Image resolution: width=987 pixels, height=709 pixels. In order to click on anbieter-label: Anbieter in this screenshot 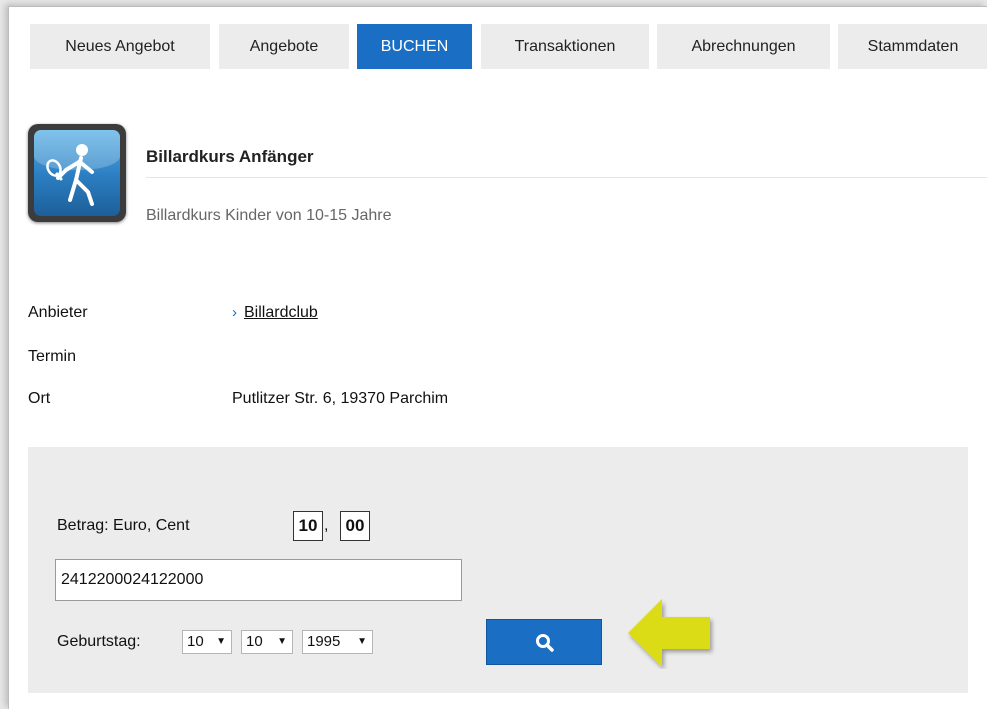, I will do `click(58, 312)`.